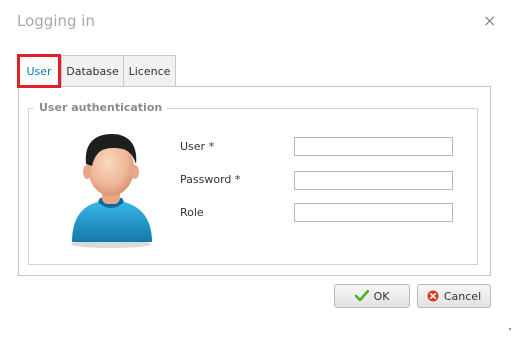 This screenshot has width=513, height=348. I want to click on tab-user: User, so click(39, 71).